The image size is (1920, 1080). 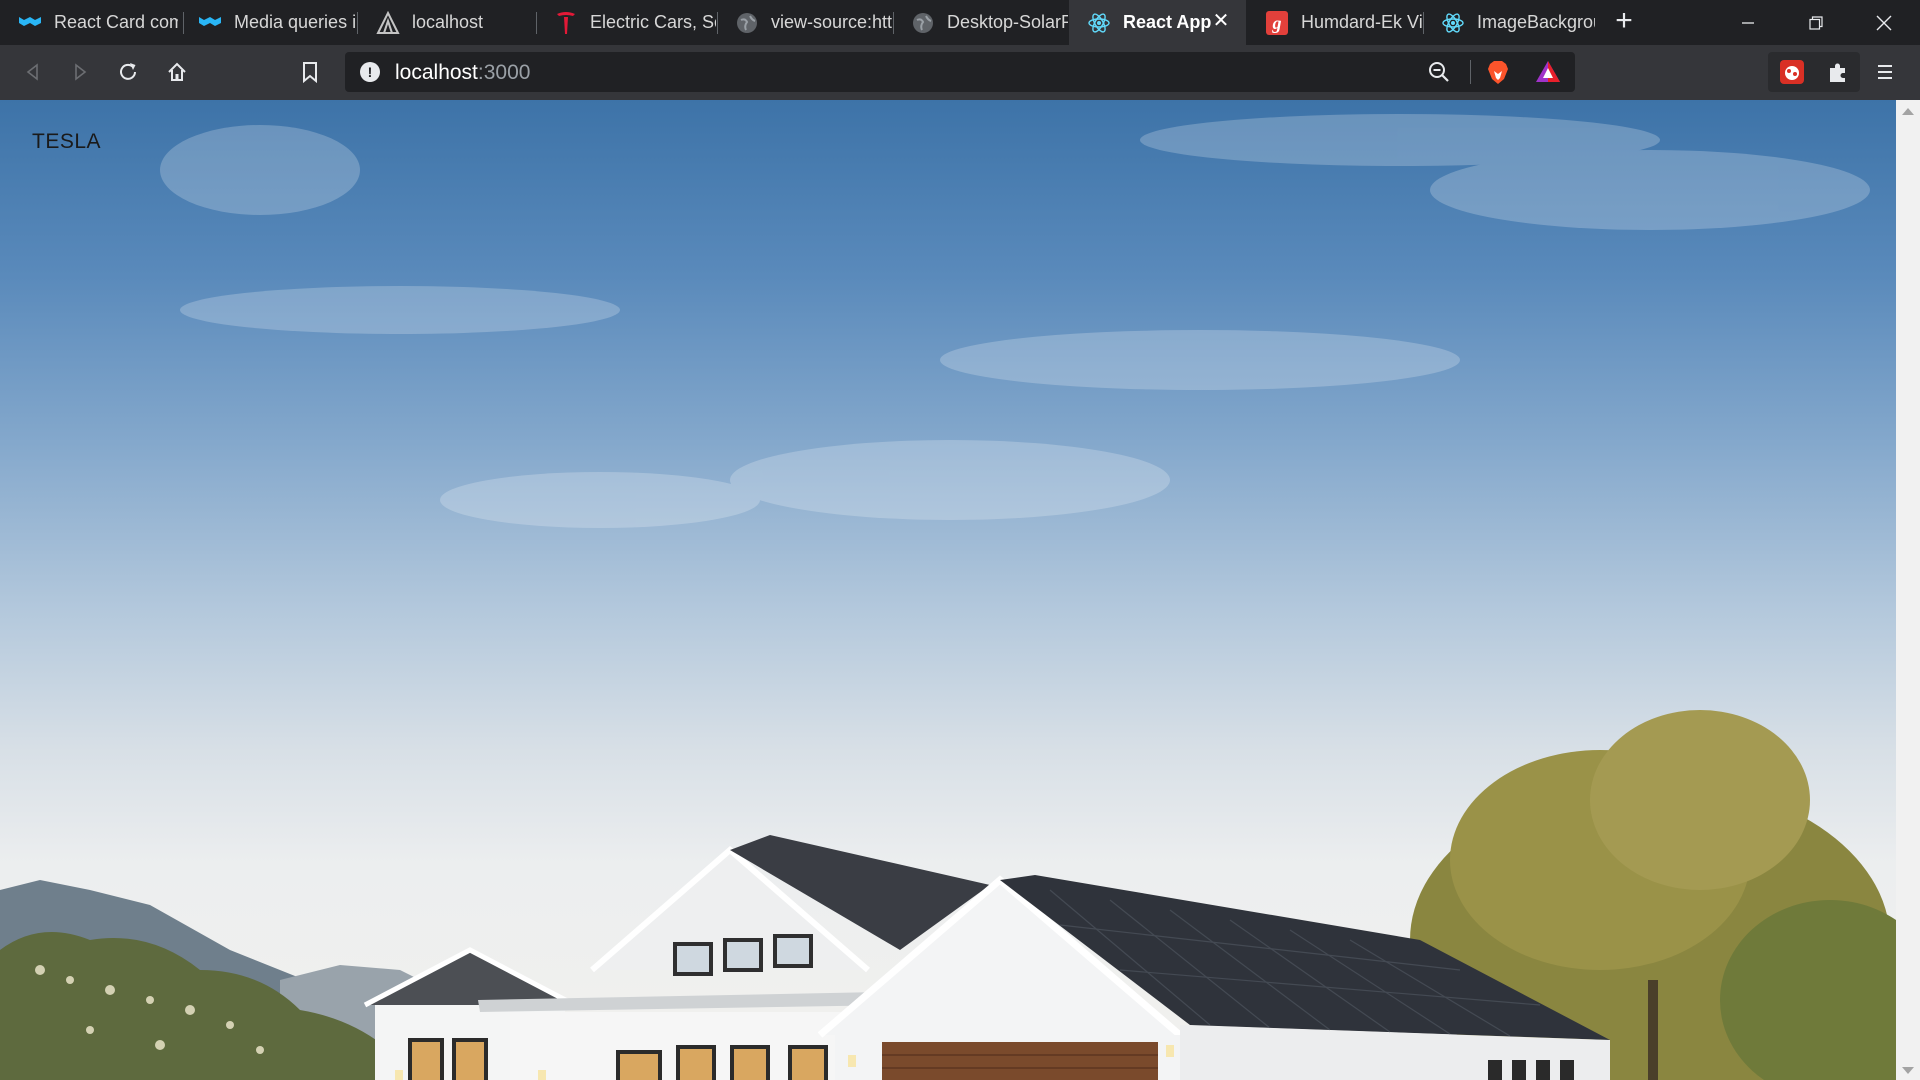 I want to click on tab-label: Humdard-Ek Vi, so click(x=1361, y=22).